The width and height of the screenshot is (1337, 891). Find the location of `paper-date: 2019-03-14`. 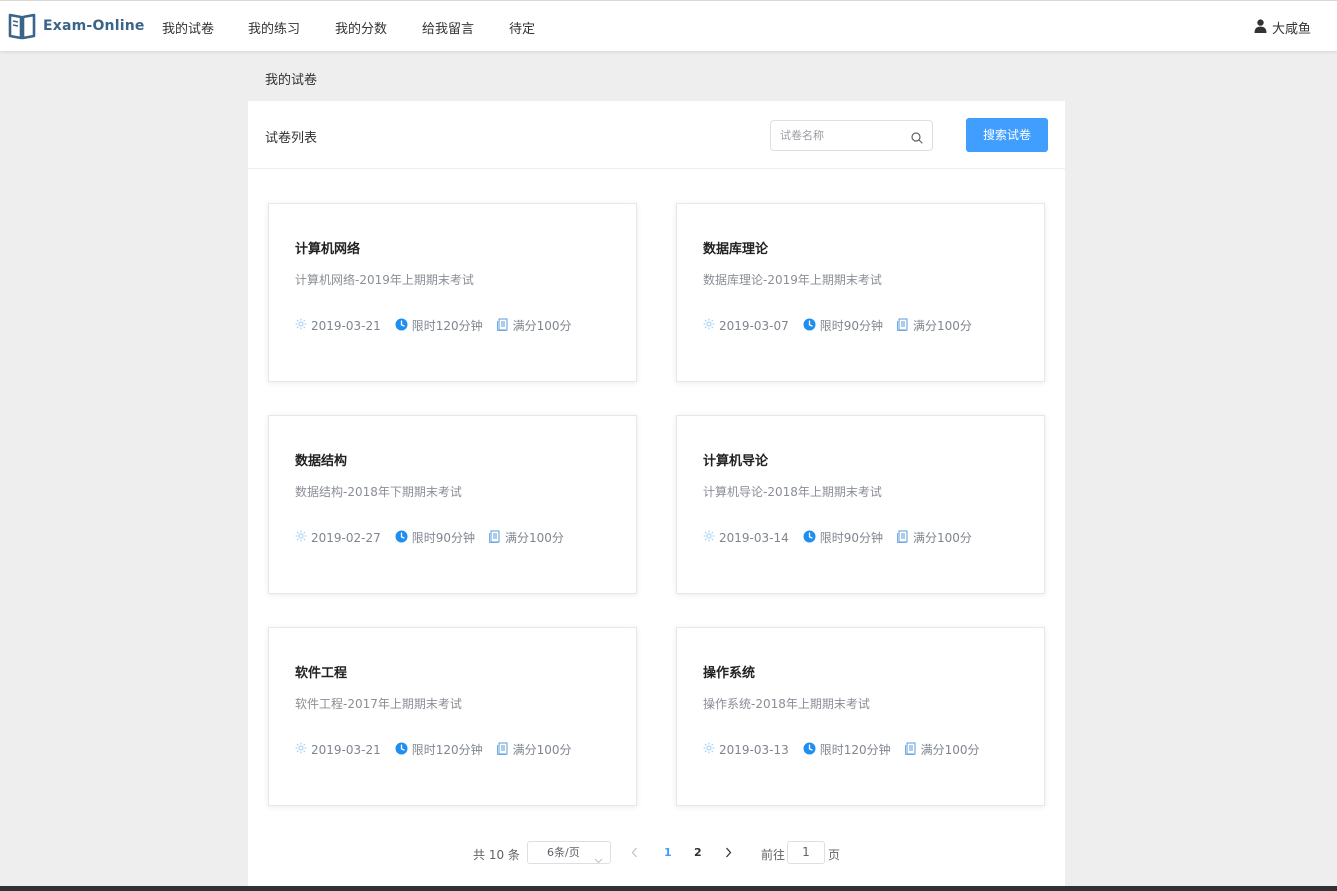

paper-date: 2019-03-14 is located at coordinates (754, 537).